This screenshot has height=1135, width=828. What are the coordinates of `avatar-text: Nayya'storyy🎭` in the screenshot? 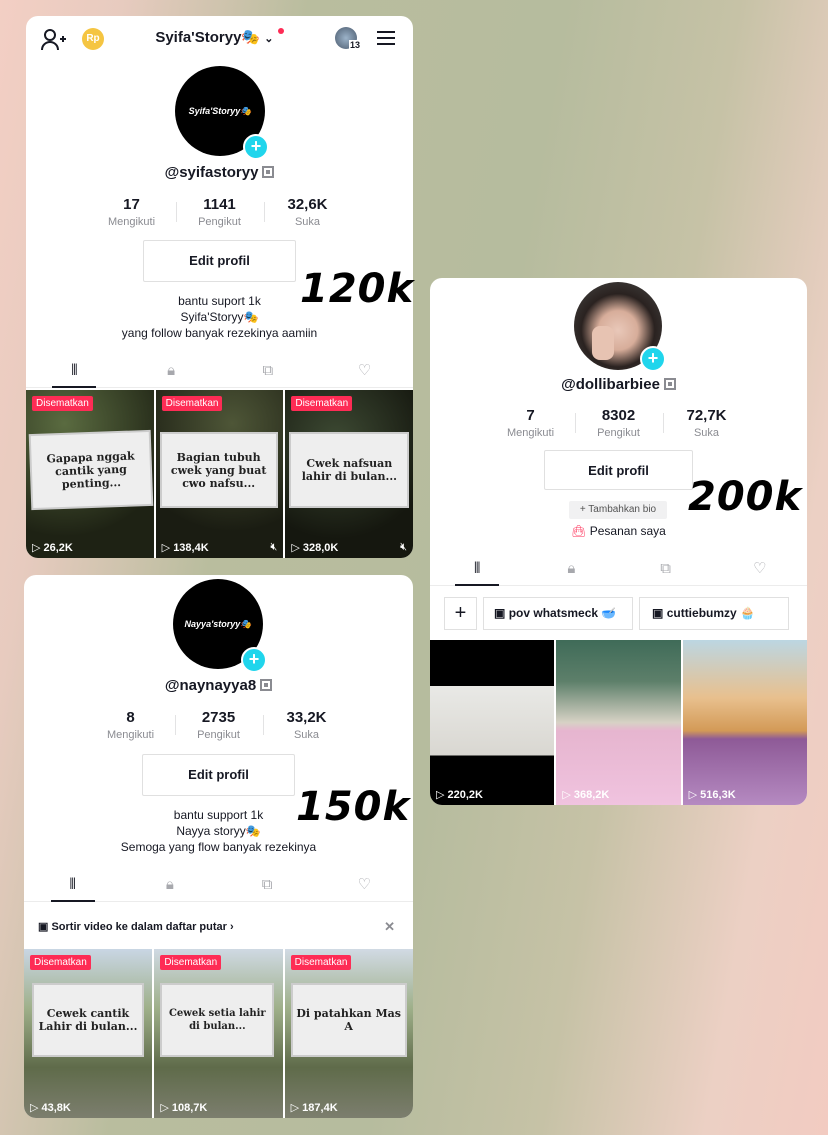 It's located at (218, 623).